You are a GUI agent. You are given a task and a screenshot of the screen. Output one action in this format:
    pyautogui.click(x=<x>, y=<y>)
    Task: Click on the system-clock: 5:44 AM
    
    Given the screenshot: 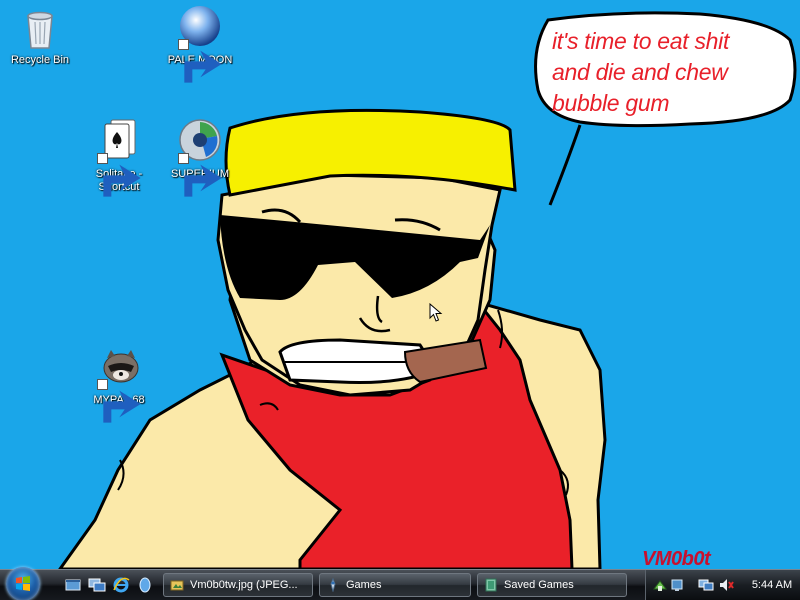 What is the action you would take?
    pyautogui.click(x=771, y=585)
    